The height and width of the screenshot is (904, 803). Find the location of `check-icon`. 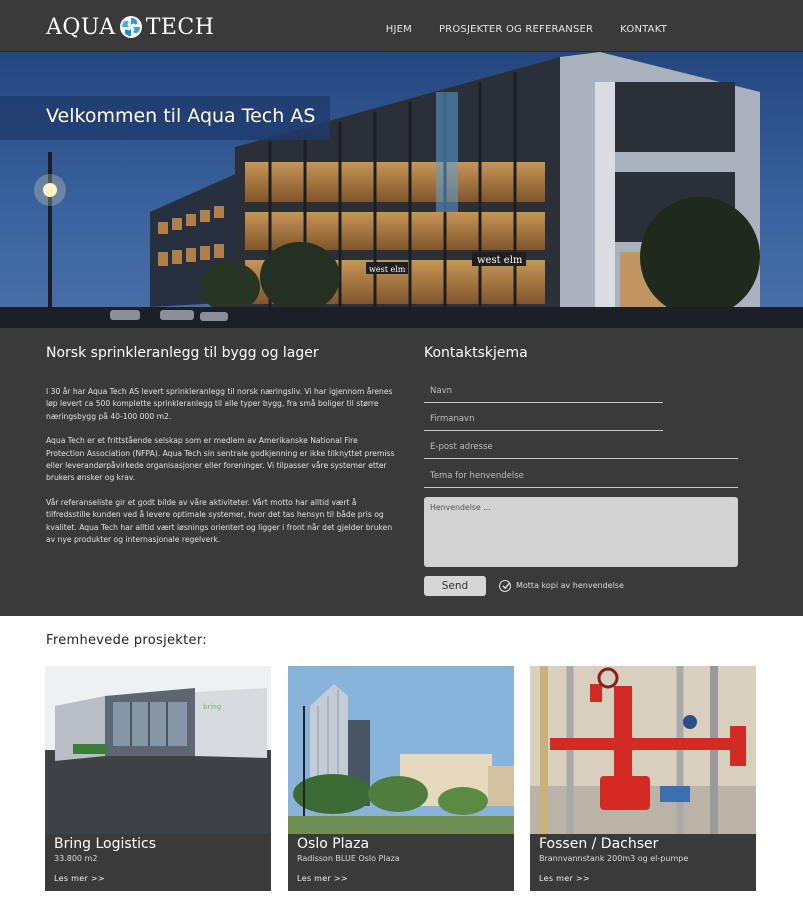

check-icon is located at coordinates (506, 586).